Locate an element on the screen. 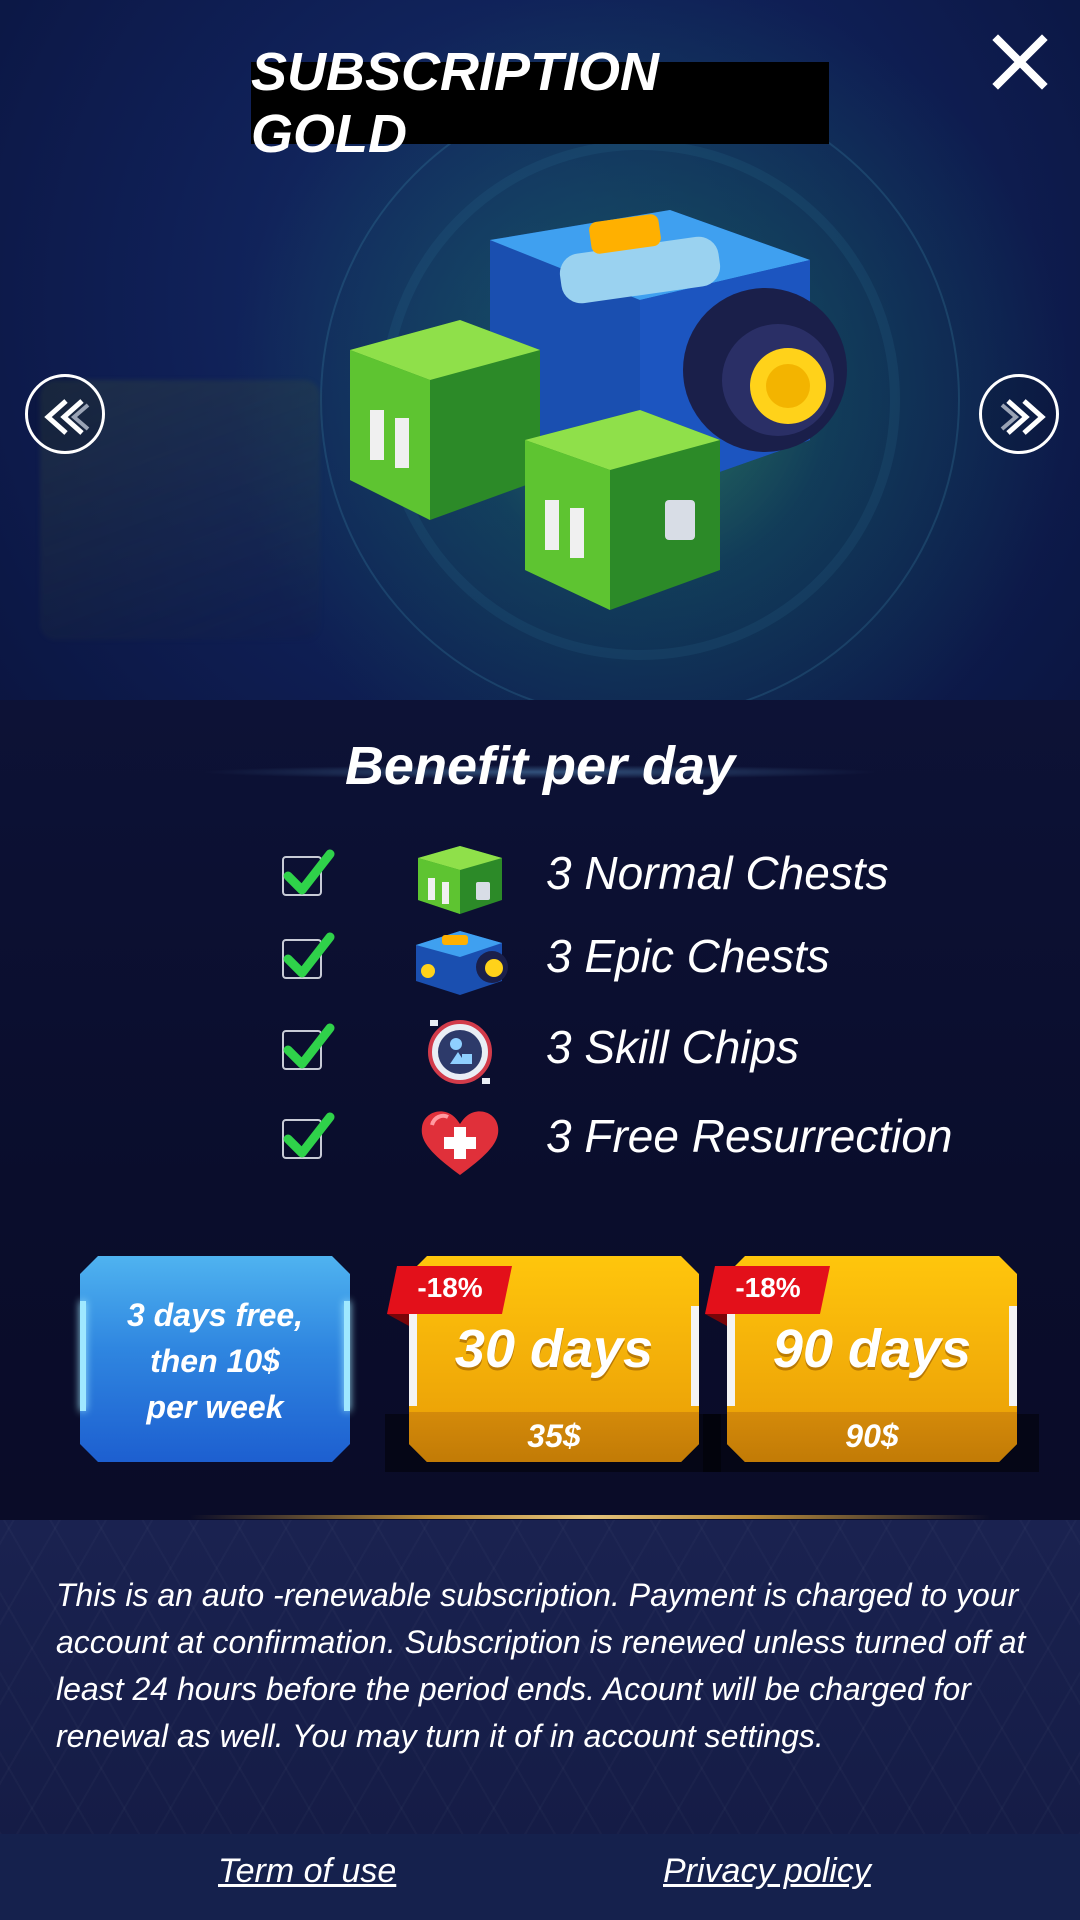  benefit-label: 3 Epic Chests is located at coordinates (688, 956).